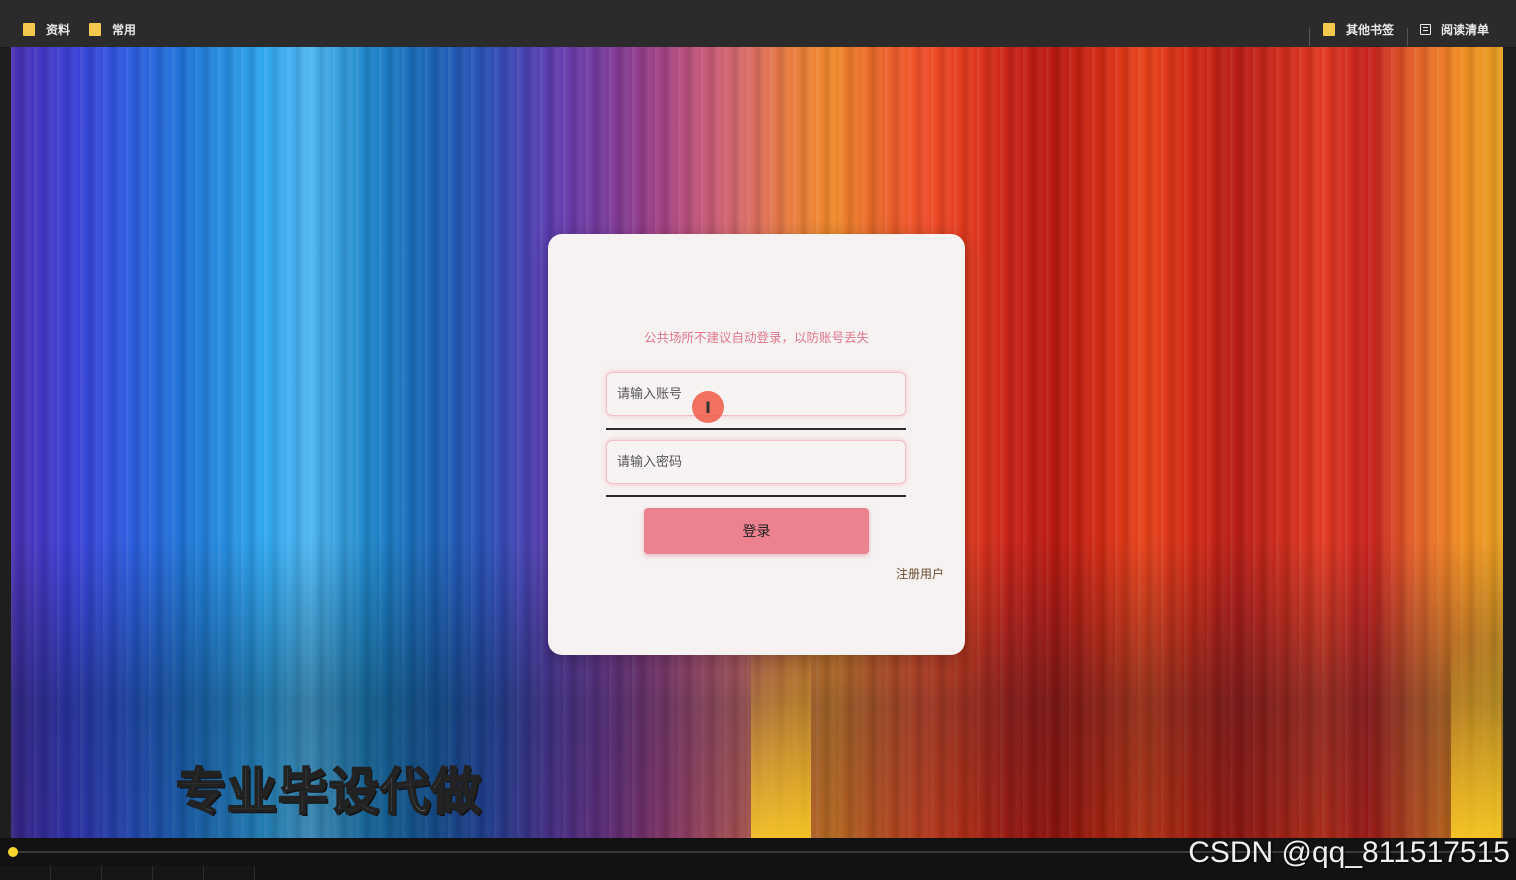  What do you see at coordinates (756, 337) in the screenshot?
I see `login-notice: 公共场所不建议自动登录，以防账号丢失` at bounding box center [756, 337].